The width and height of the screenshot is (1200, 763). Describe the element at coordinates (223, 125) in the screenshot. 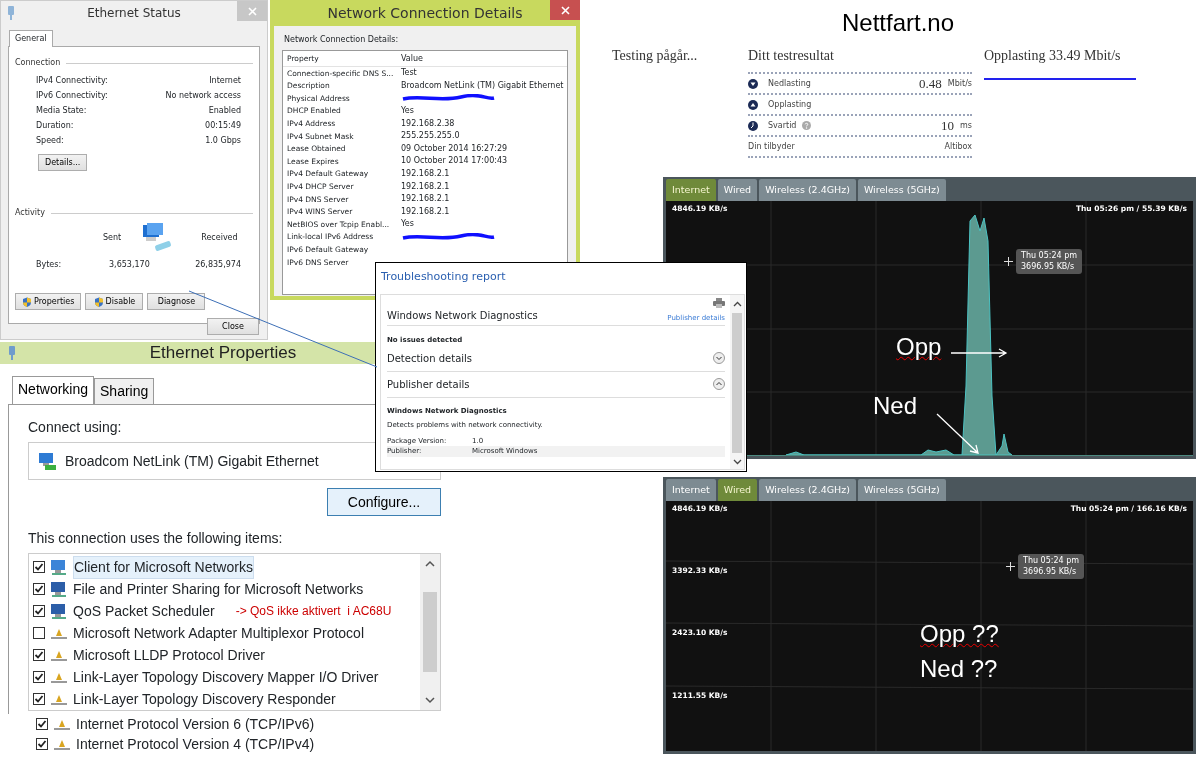

I see `field-value: 00:15:49` at that location.